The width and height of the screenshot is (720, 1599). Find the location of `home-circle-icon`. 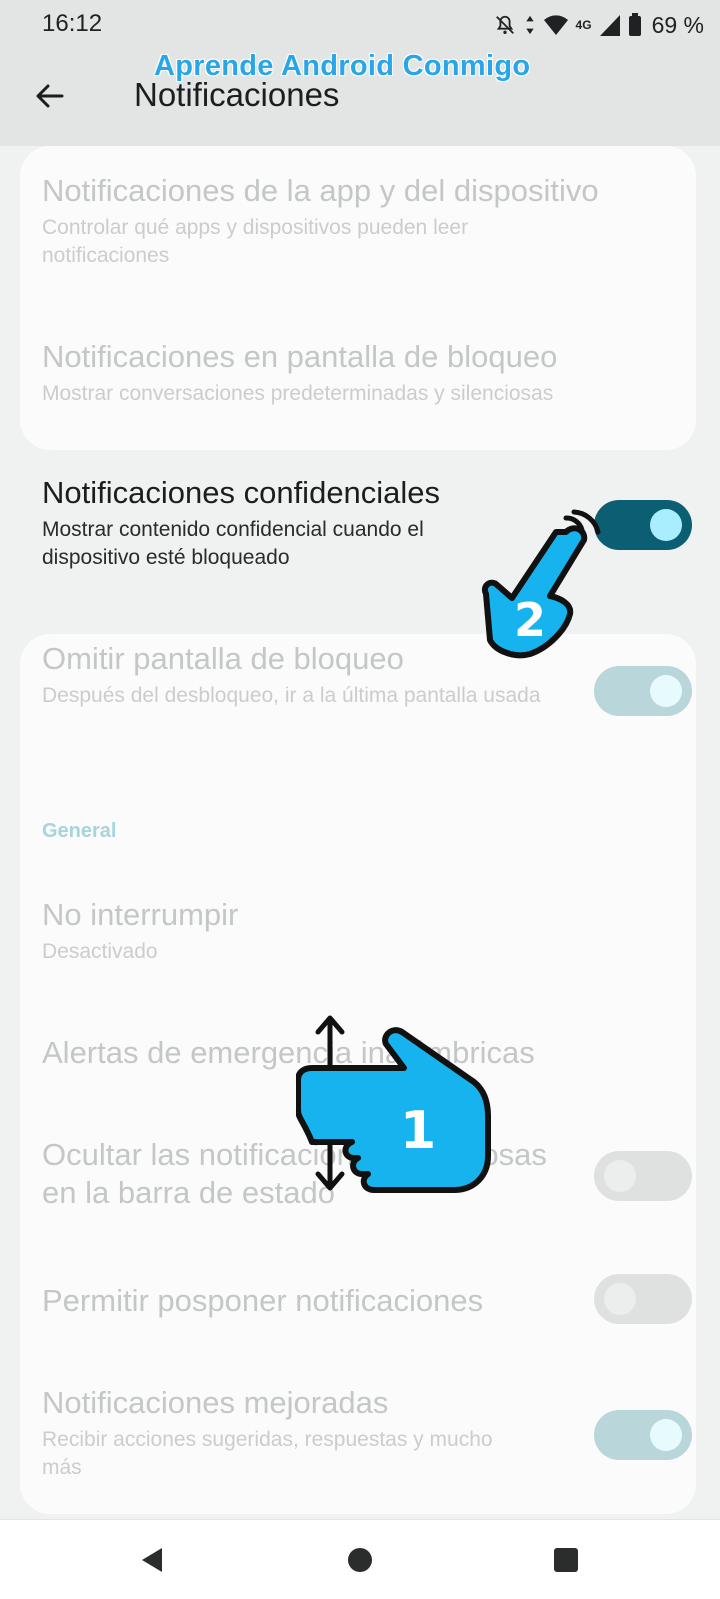

home-circle-icon is located at coordinates (360, 1560).